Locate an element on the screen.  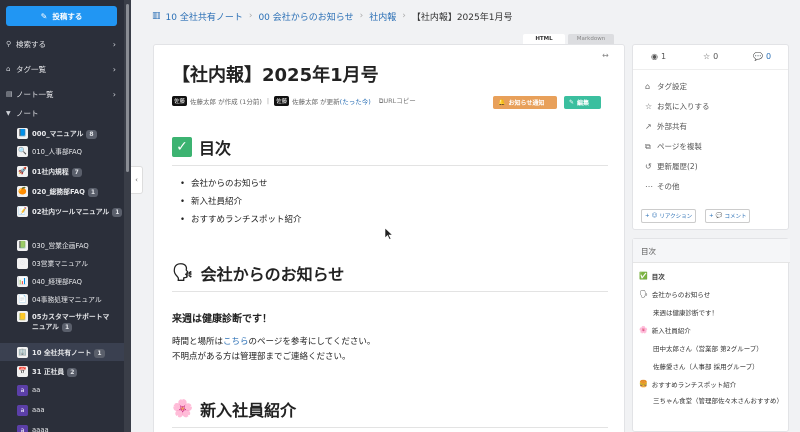
notes-section-header: ▼ ノート is located at coordinates (62, 113).